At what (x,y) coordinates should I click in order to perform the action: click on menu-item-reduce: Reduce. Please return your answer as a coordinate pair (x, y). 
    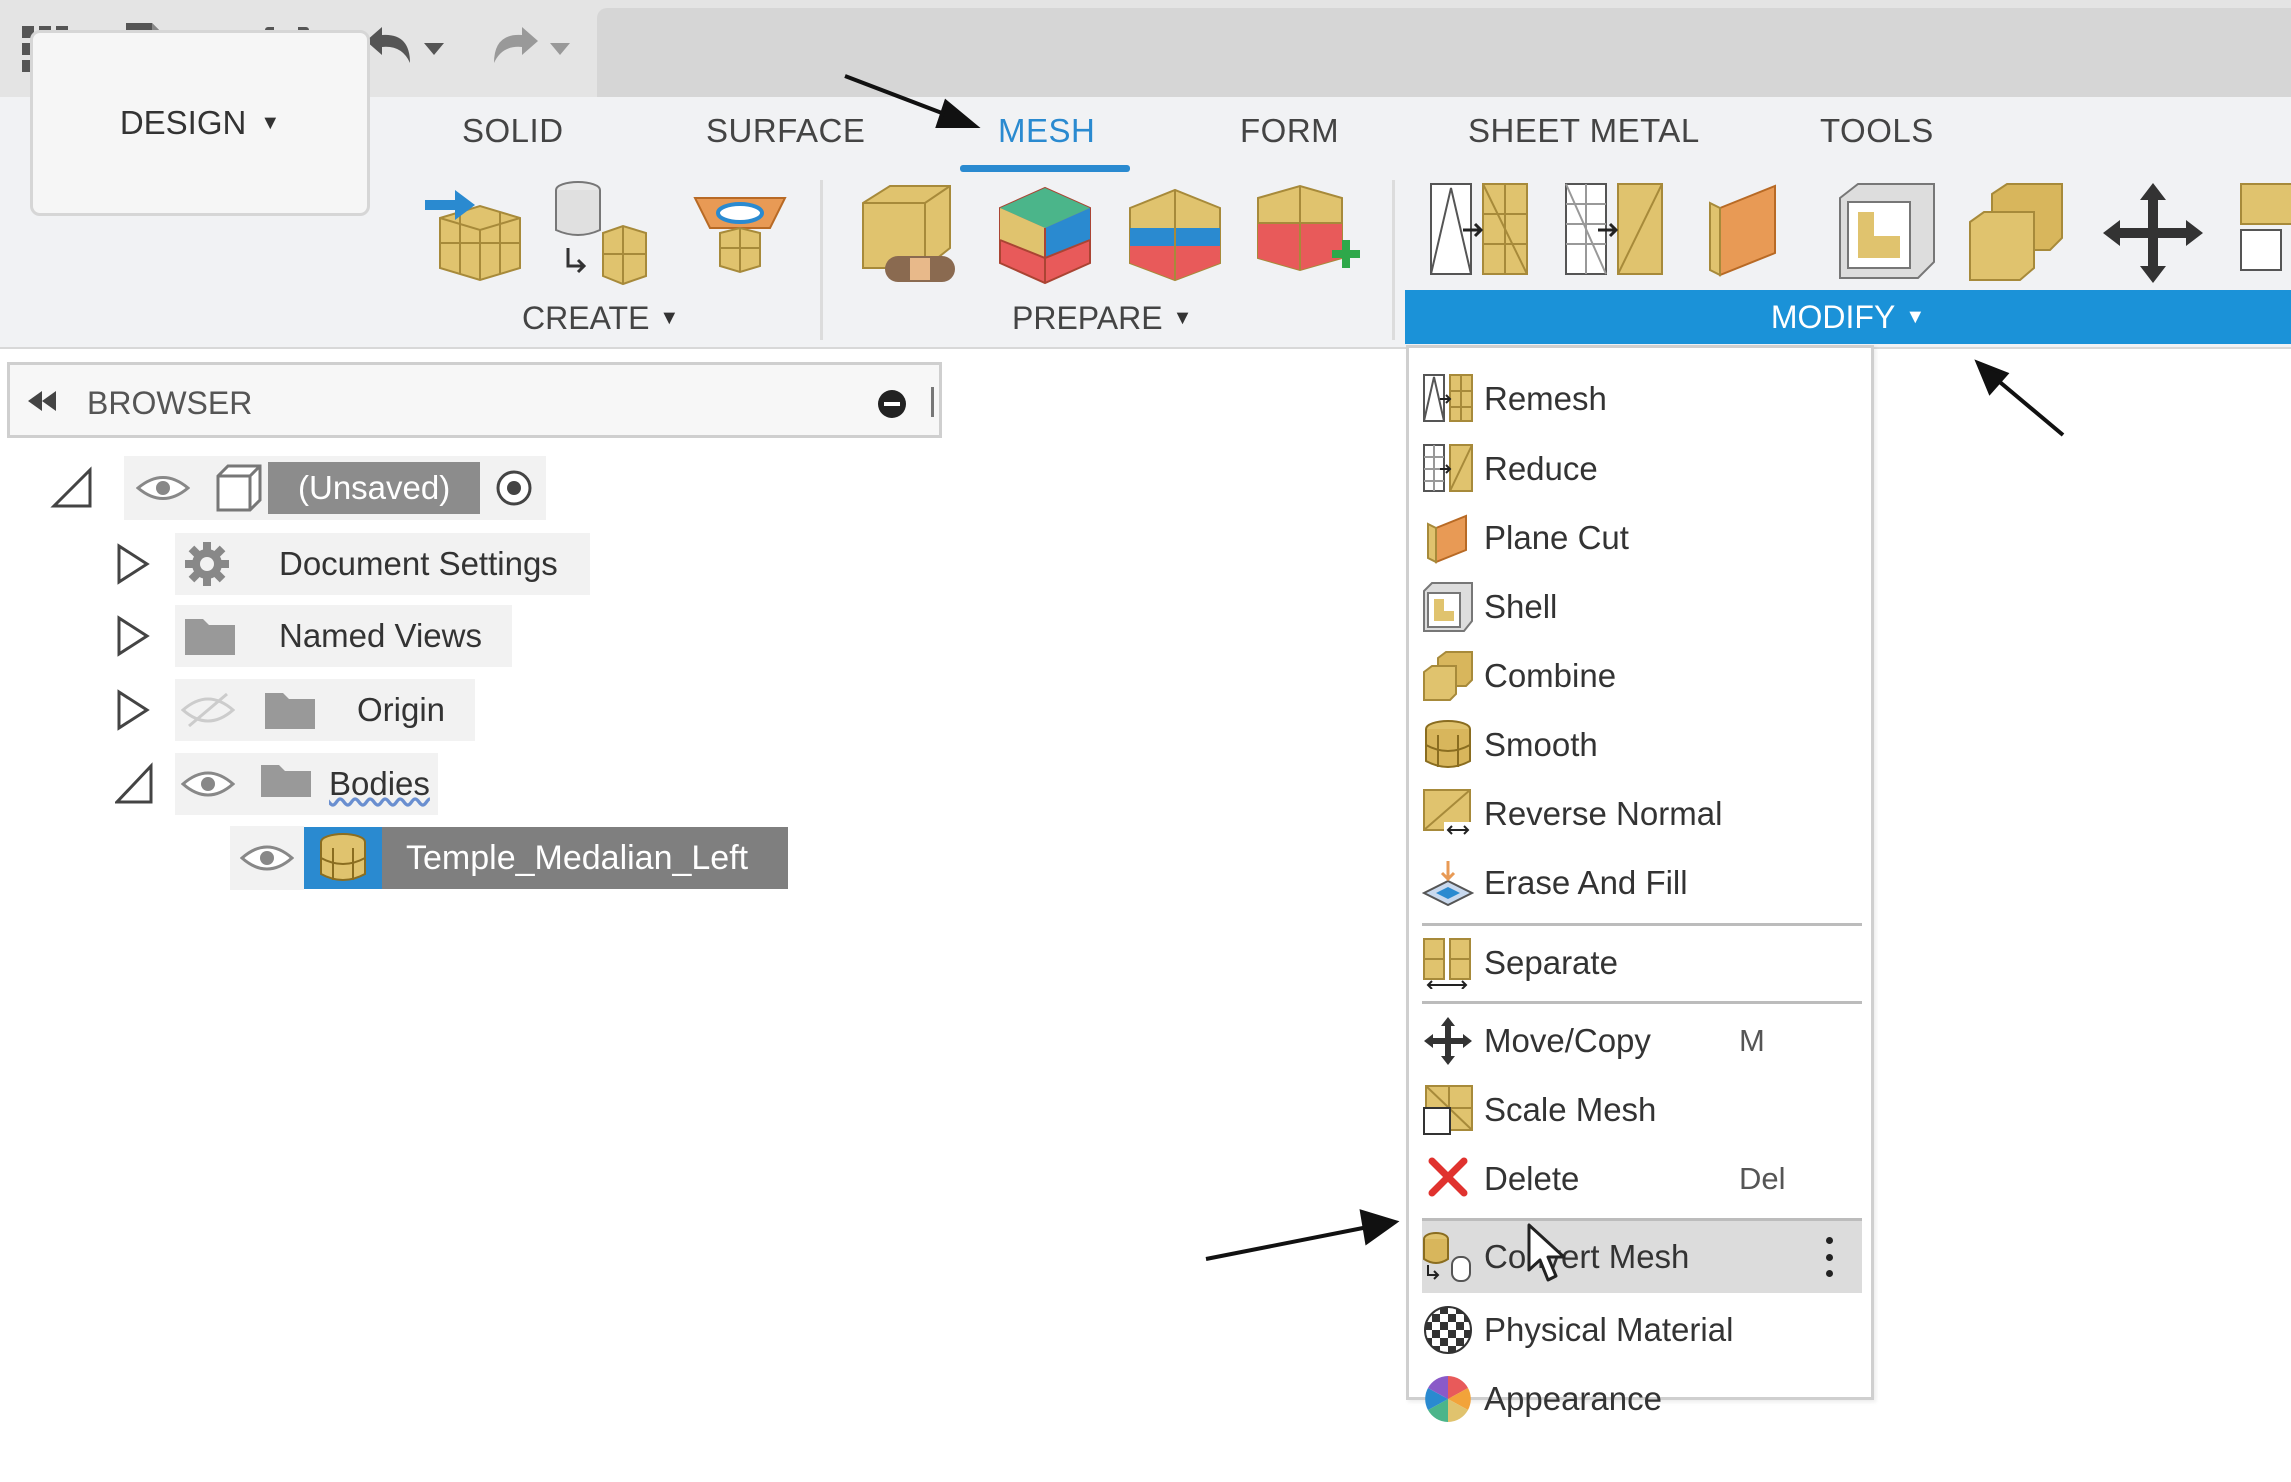
    Looking at the image, I should click on (1642, 469).